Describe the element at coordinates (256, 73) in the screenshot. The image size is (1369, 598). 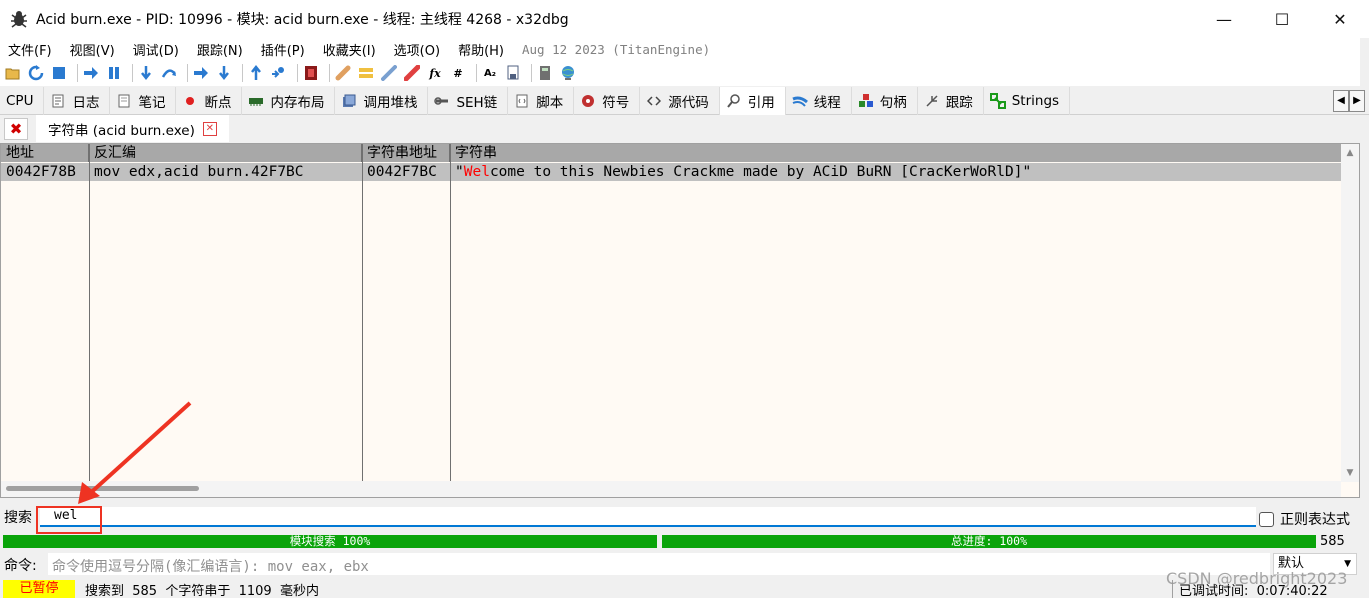
I see `execute-till-return-icon` at that location.